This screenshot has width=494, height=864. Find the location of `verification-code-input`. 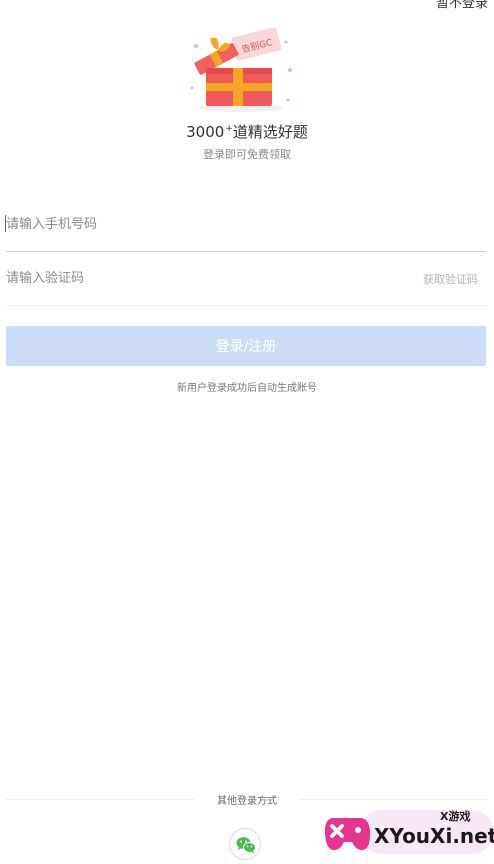

verification-code-input is located at coordinates (196, 278).